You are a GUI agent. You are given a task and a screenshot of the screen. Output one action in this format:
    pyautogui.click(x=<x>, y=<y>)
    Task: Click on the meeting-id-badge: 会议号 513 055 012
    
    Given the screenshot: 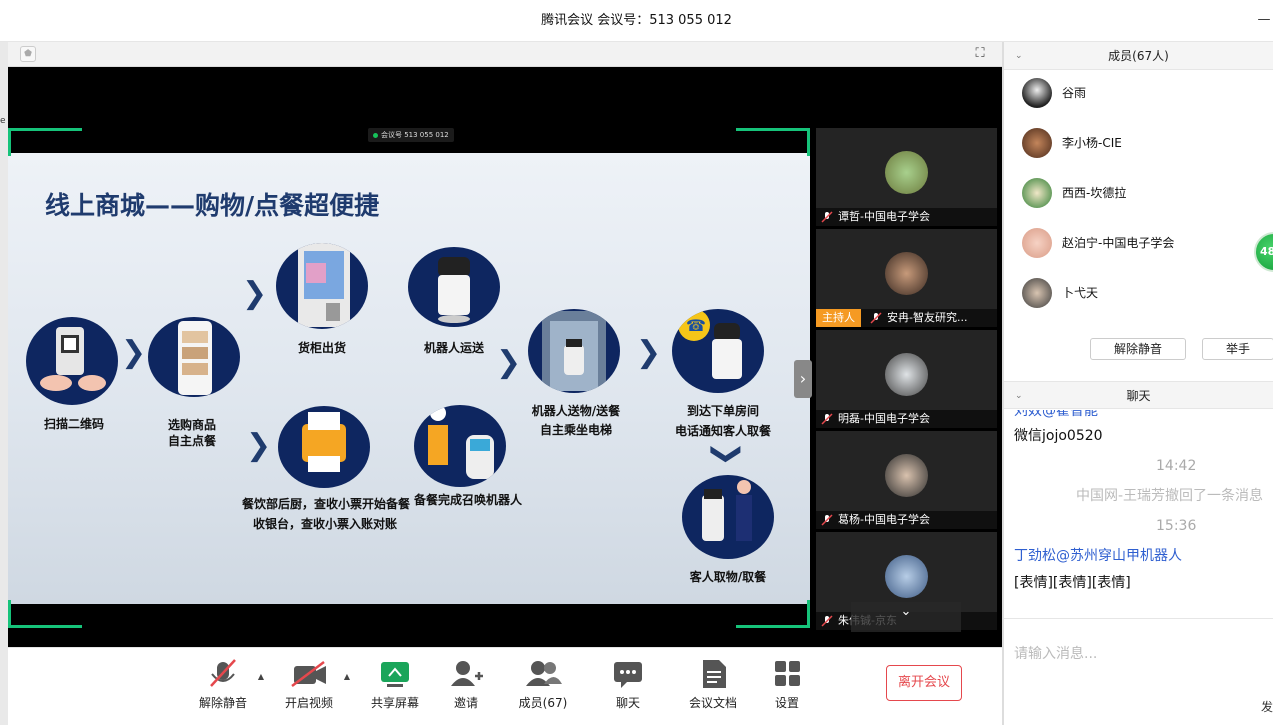 What is the action you would take?
    pyautogui.click(x=411, y=135)
    